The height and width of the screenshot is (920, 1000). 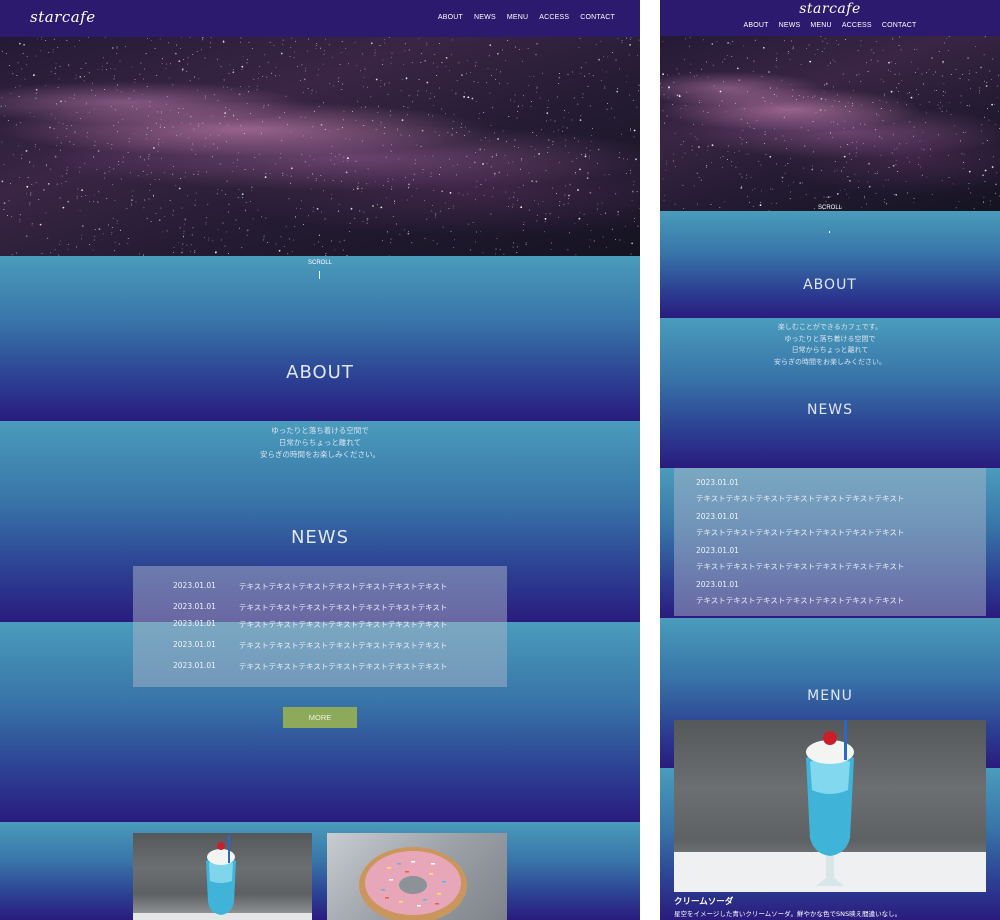 What do you see at coordinates (320, 338) in the screenshot?
I see `about-band: SCROLL ABOUT` at bounding box center [320, 338].